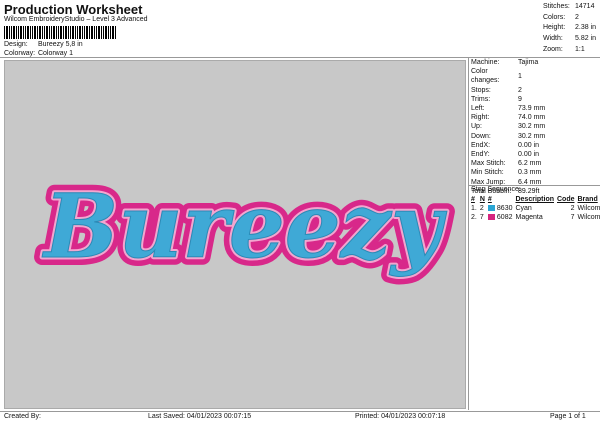 The width and height of the screenshot is (600, 424). Describe the element at coordinates (481, 136) in the screenshot. I see `machine-info-label: Down:` at that location.